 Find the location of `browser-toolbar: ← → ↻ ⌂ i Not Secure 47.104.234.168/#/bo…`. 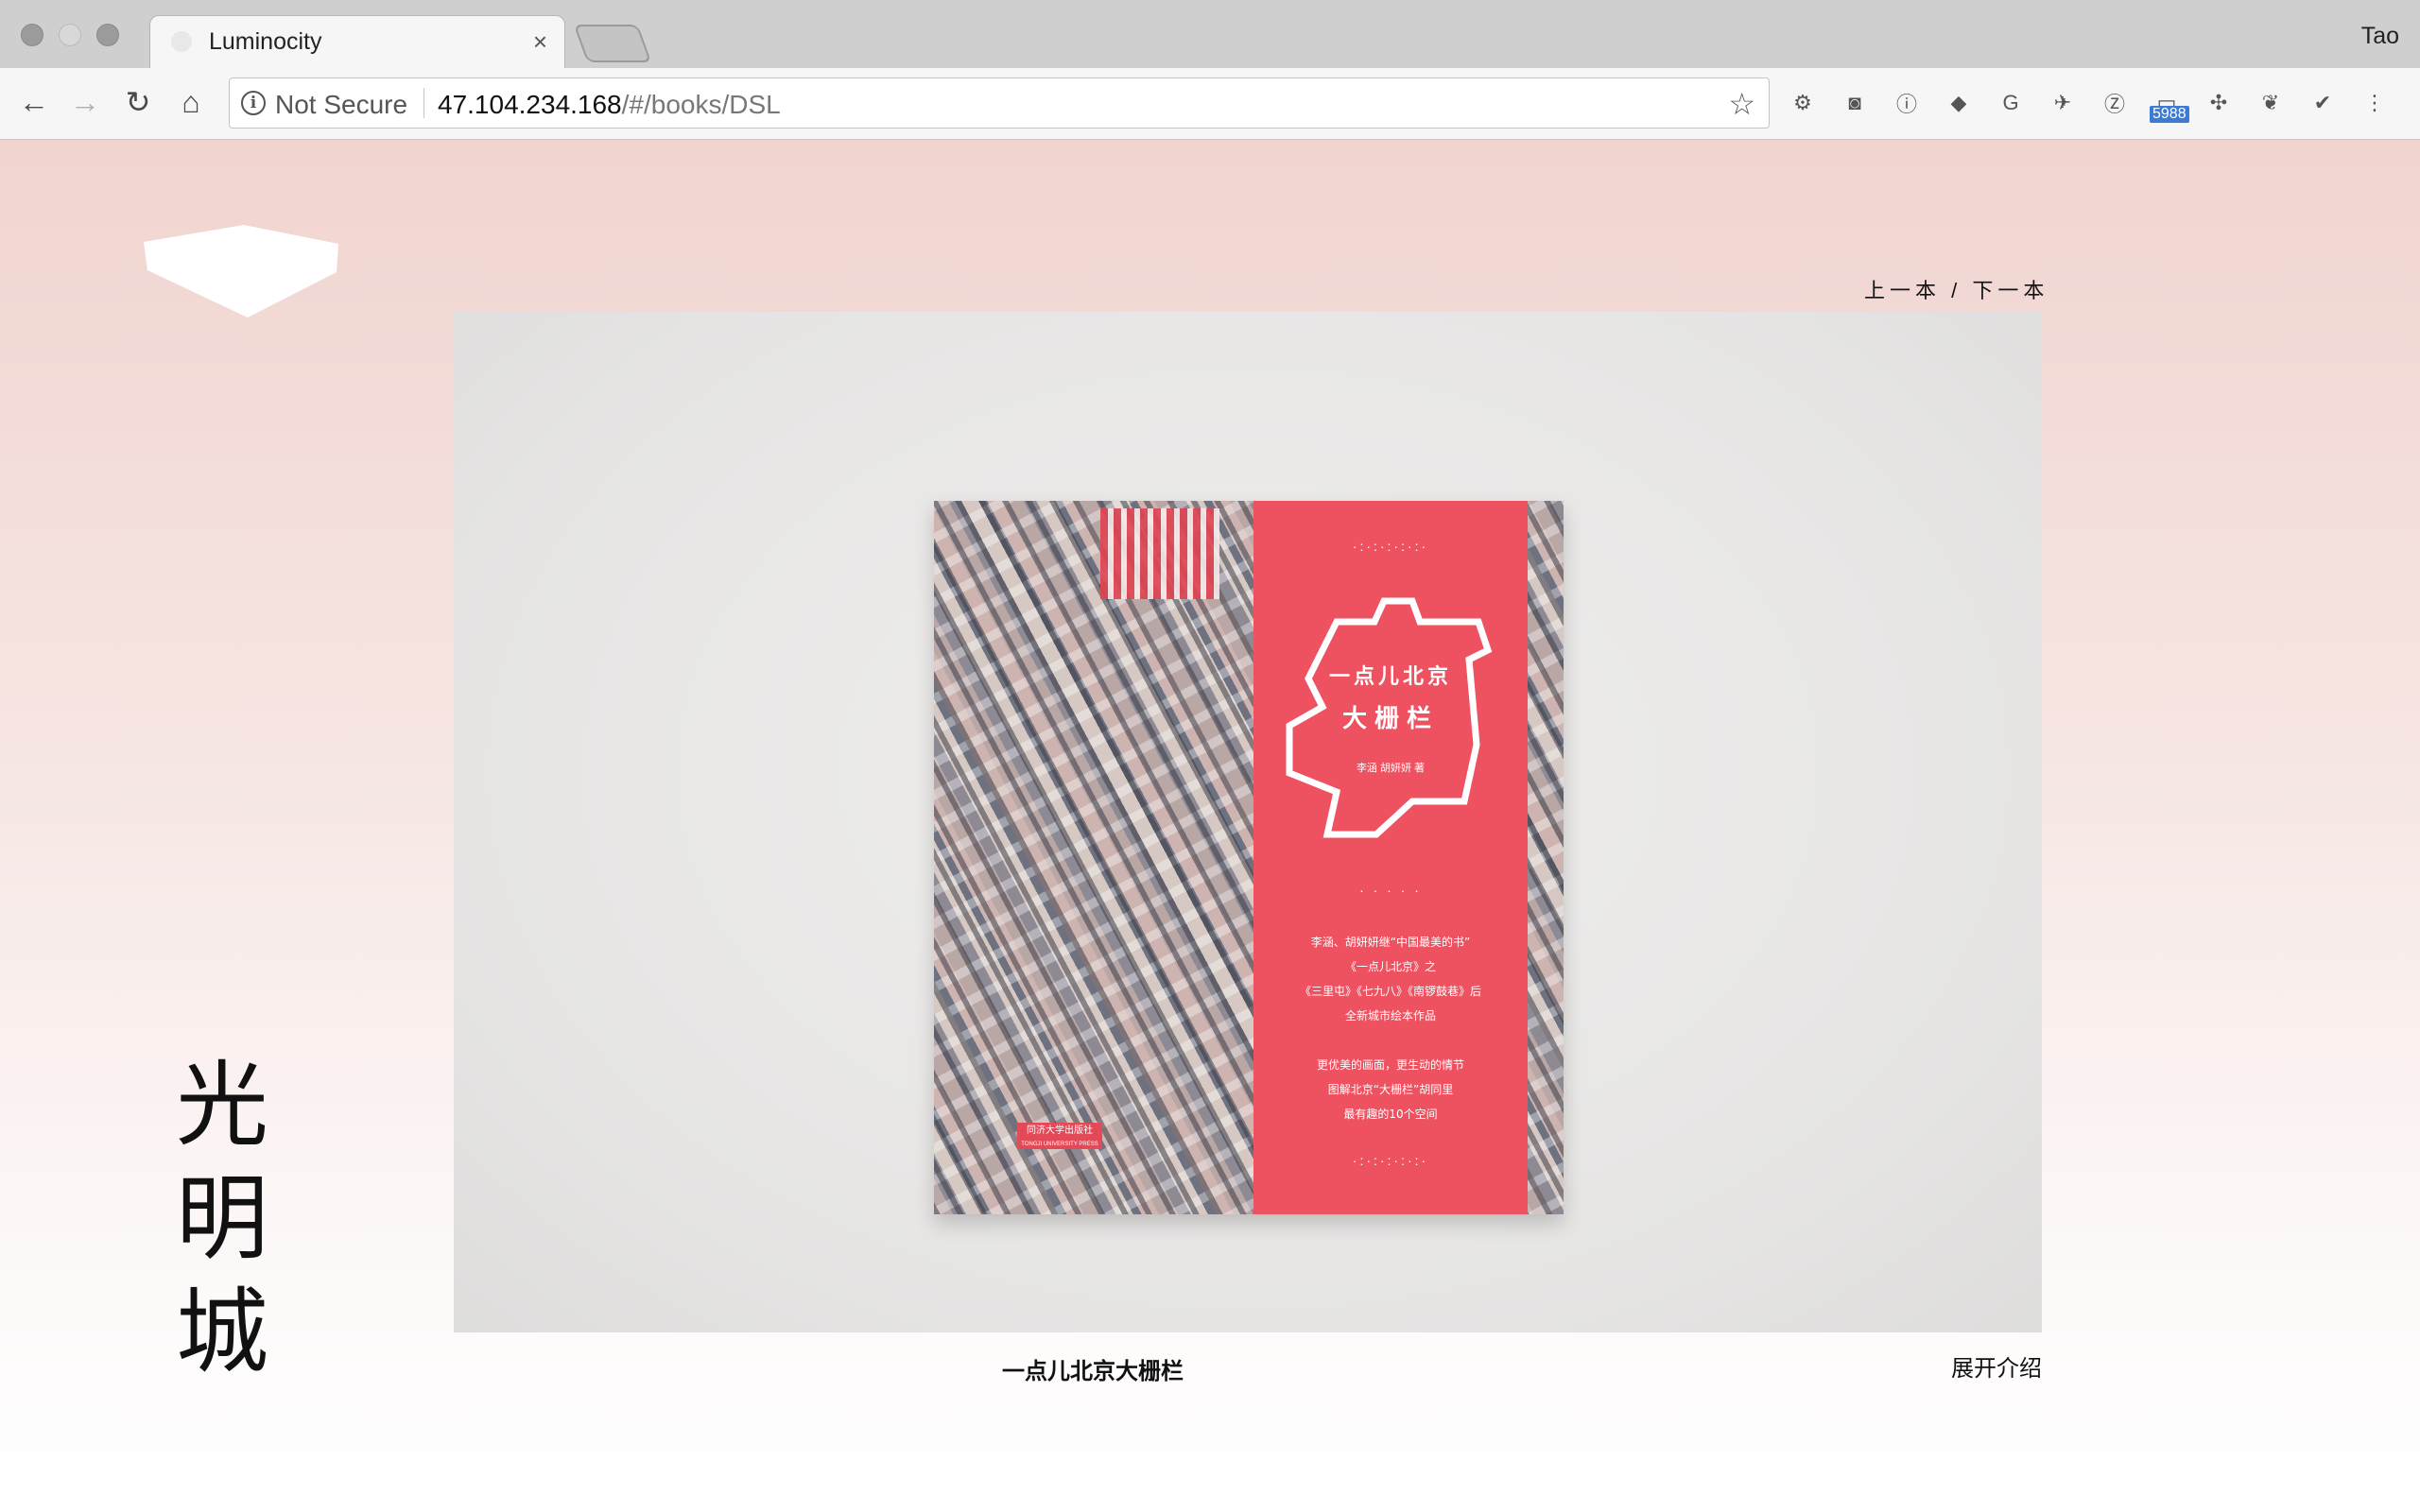

browser-toolbar: ← → ↻ ⌂ i Not Secure 47.104.234.168/#/bo… is located at coordinates (1210, 104).